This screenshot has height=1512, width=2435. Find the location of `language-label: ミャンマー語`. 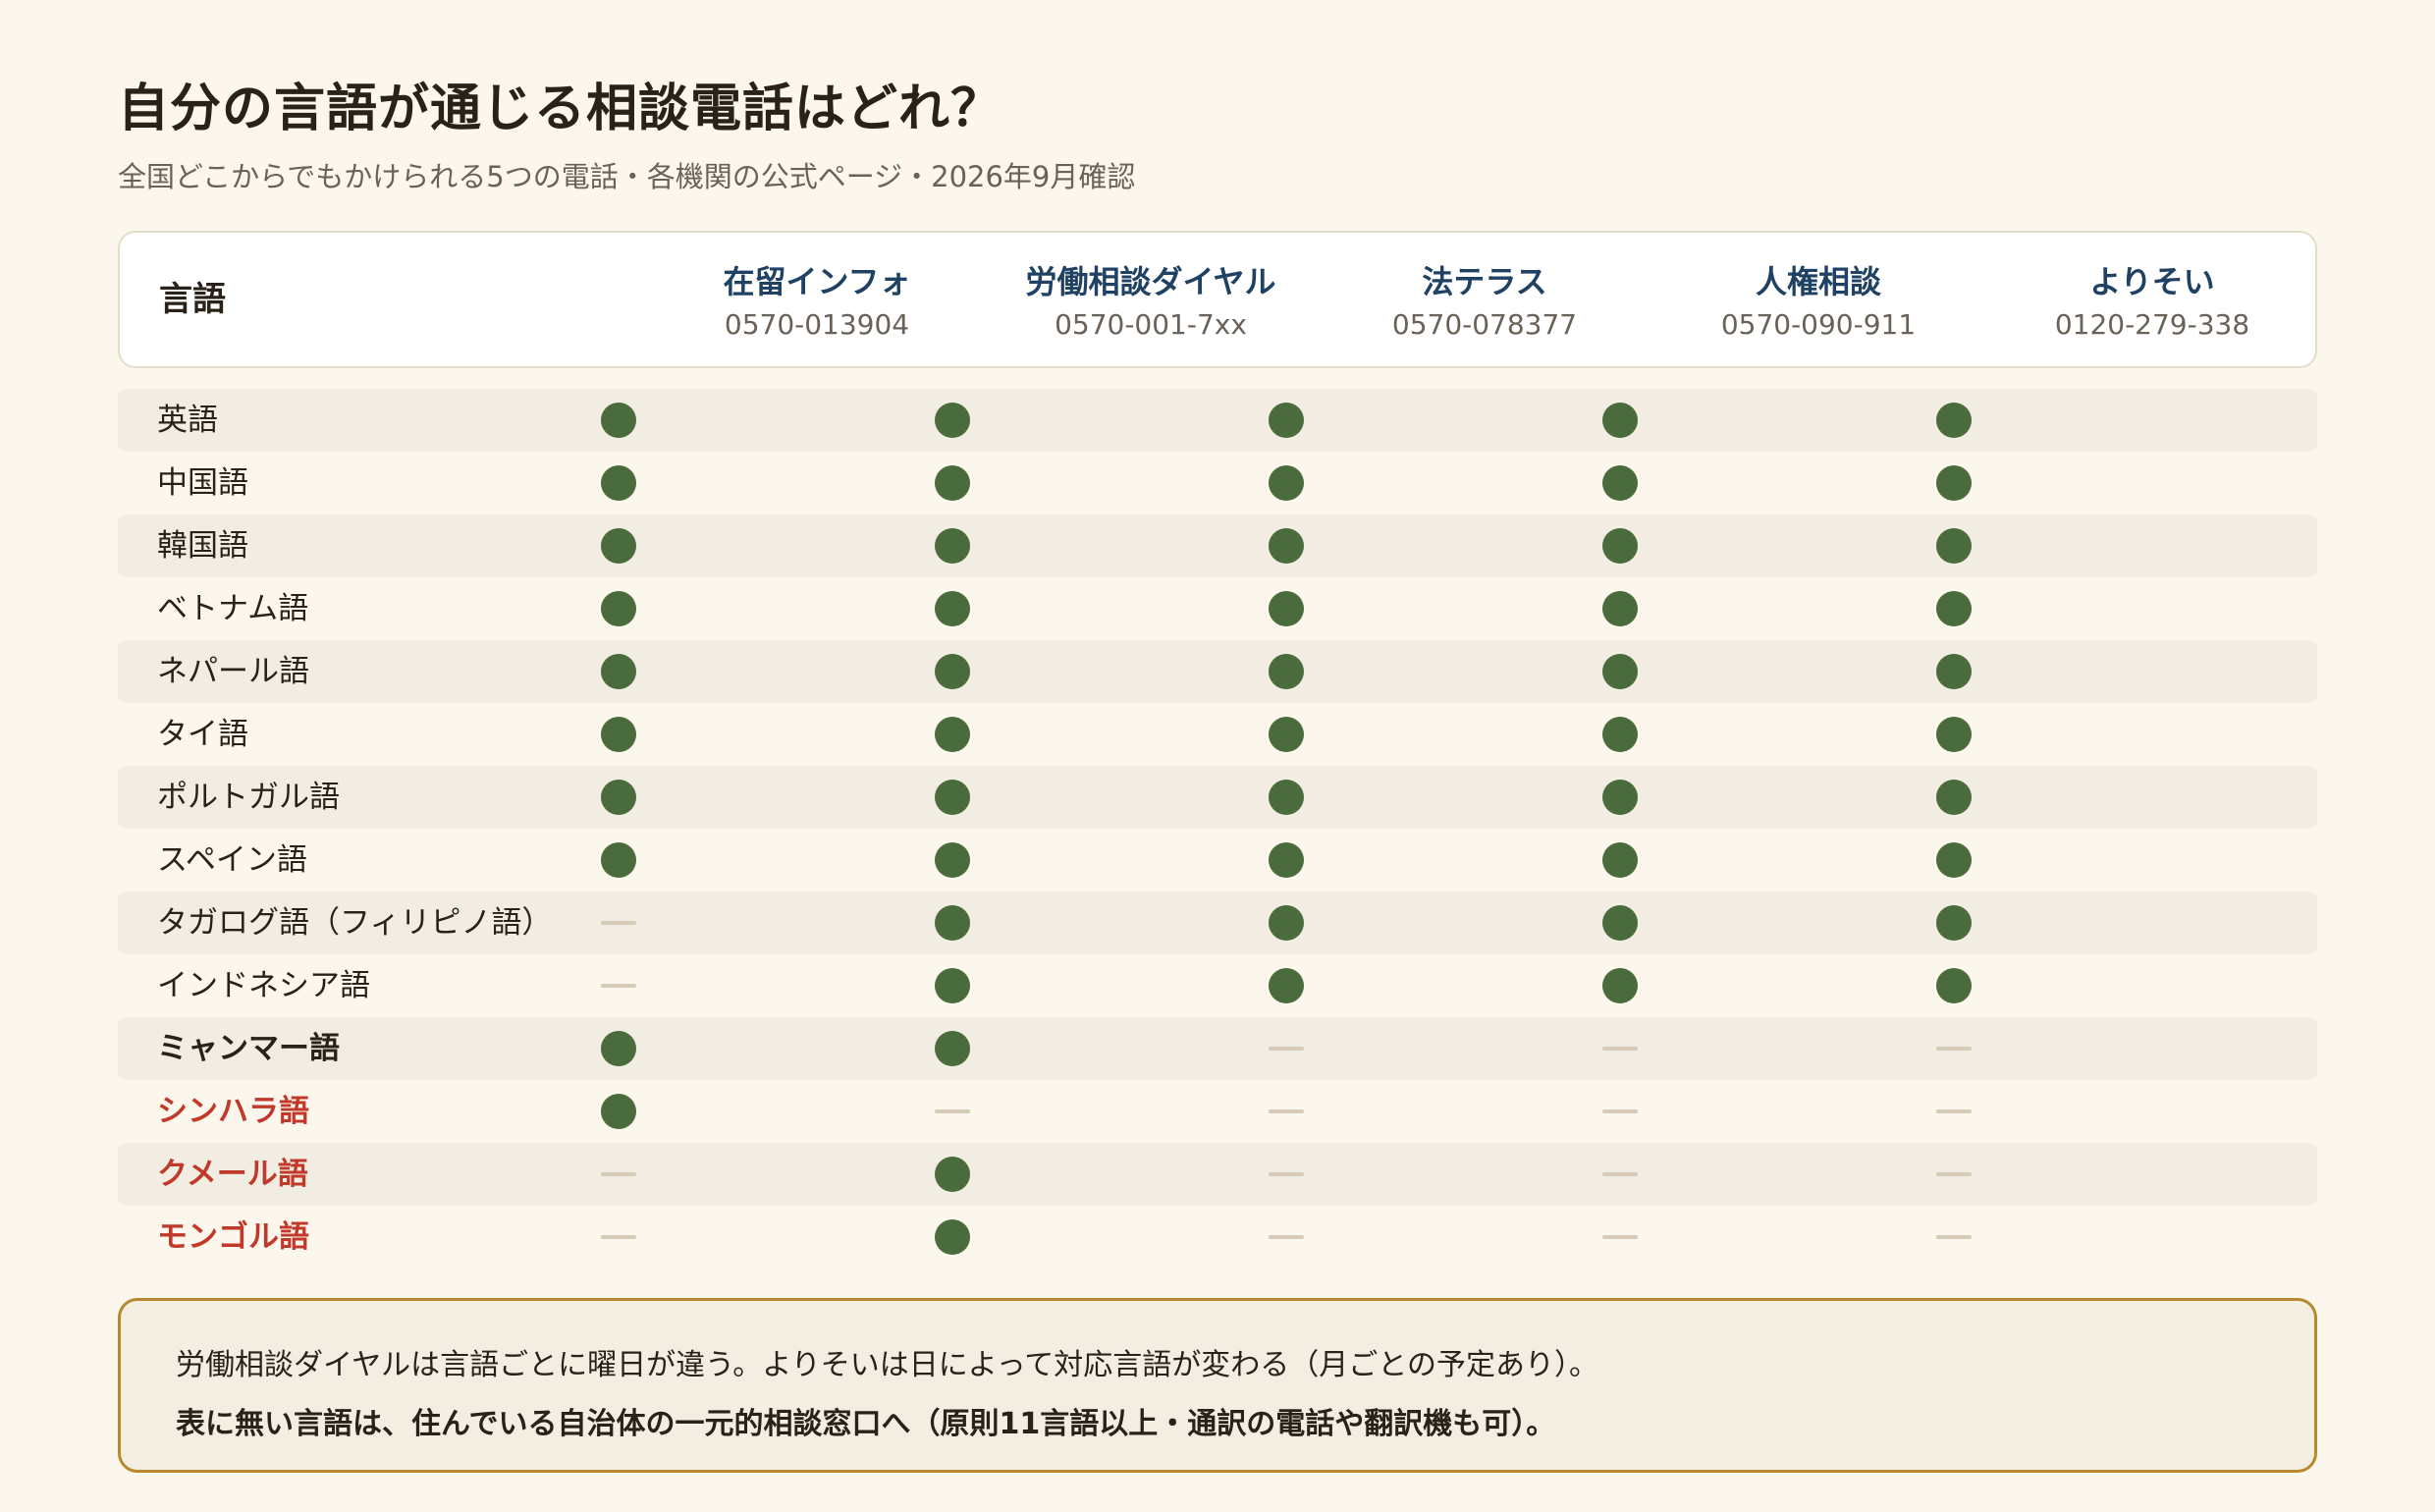

language-label: ミャンマー語 is located at coordinates (248, 1048).